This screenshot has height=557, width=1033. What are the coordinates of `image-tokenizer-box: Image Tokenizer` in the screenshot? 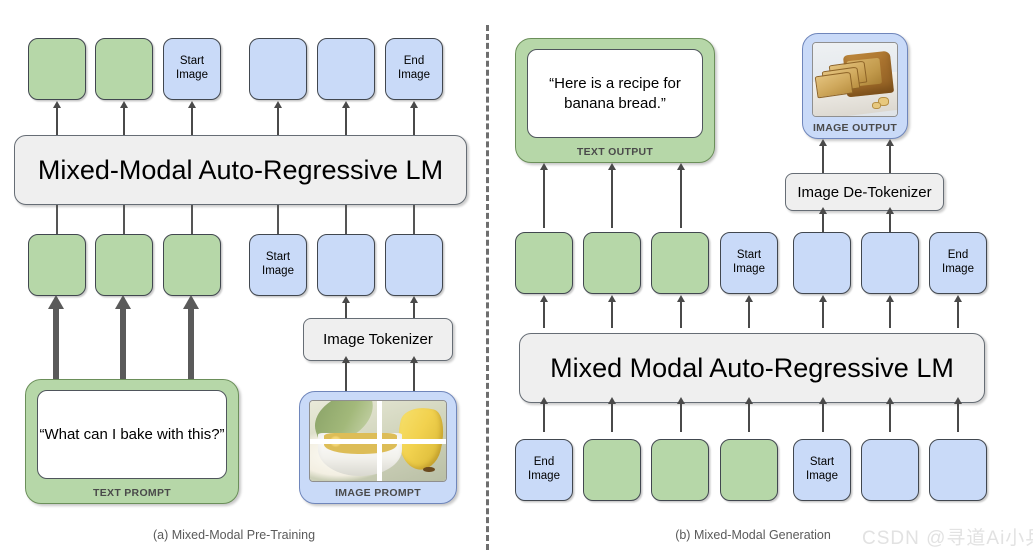 It's located at (378, 339).